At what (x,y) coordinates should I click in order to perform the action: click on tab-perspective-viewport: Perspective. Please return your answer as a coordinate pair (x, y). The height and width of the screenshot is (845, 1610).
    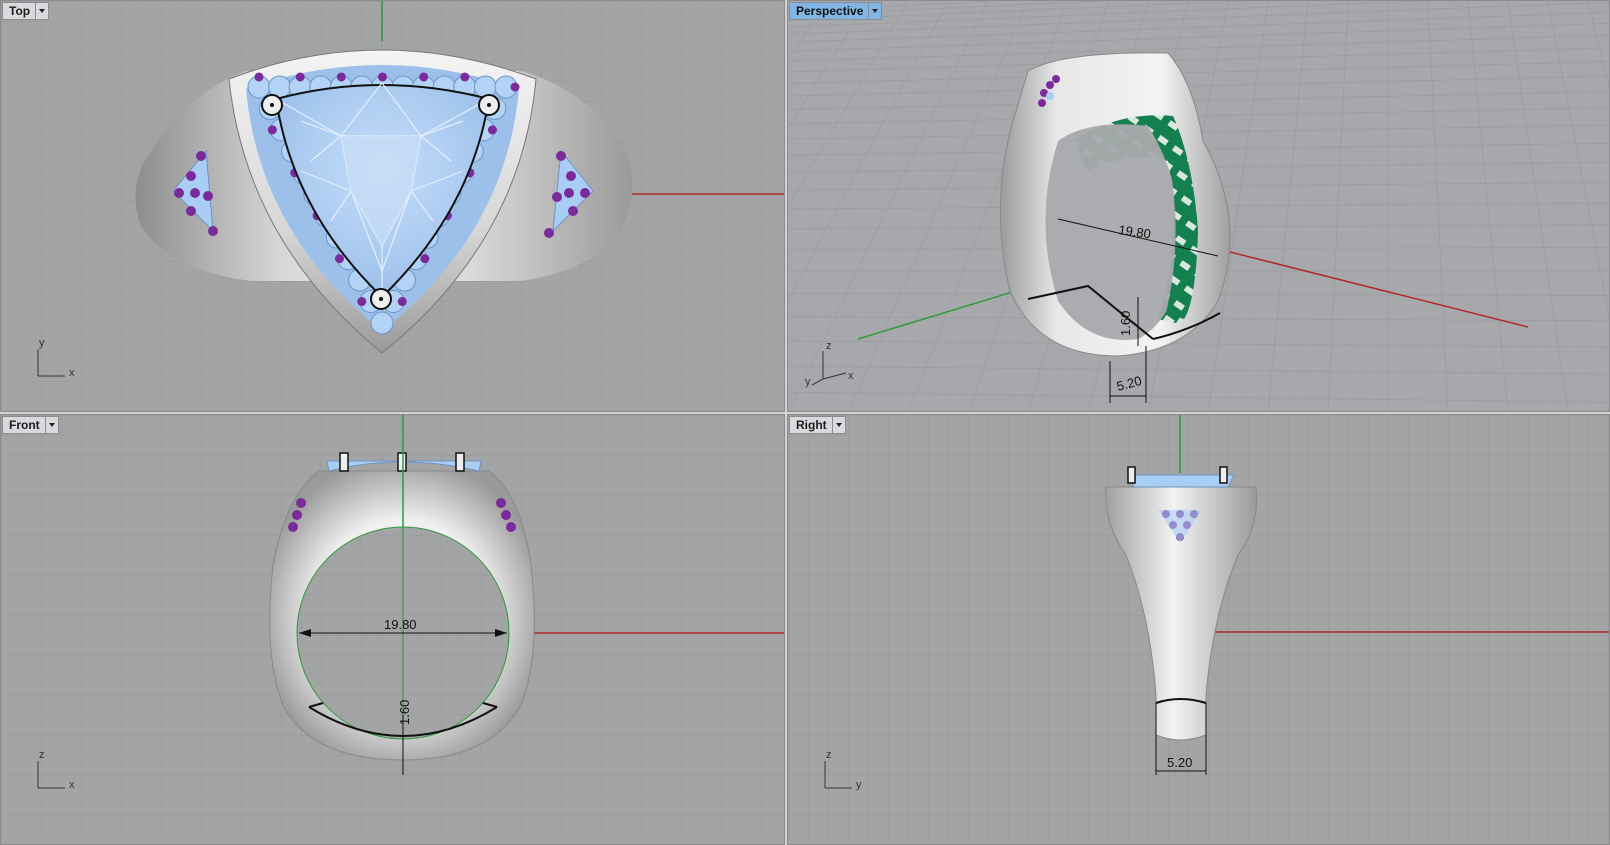
    Looking at the image, I should click on (836, 11).